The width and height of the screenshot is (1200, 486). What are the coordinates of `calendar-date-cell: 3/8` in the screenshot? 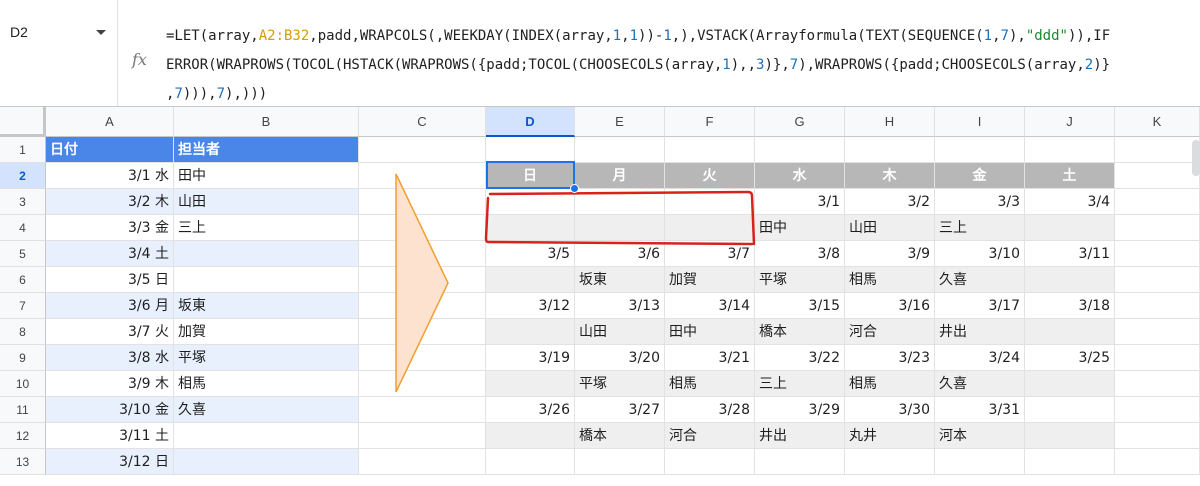 It's located at (800, 254).